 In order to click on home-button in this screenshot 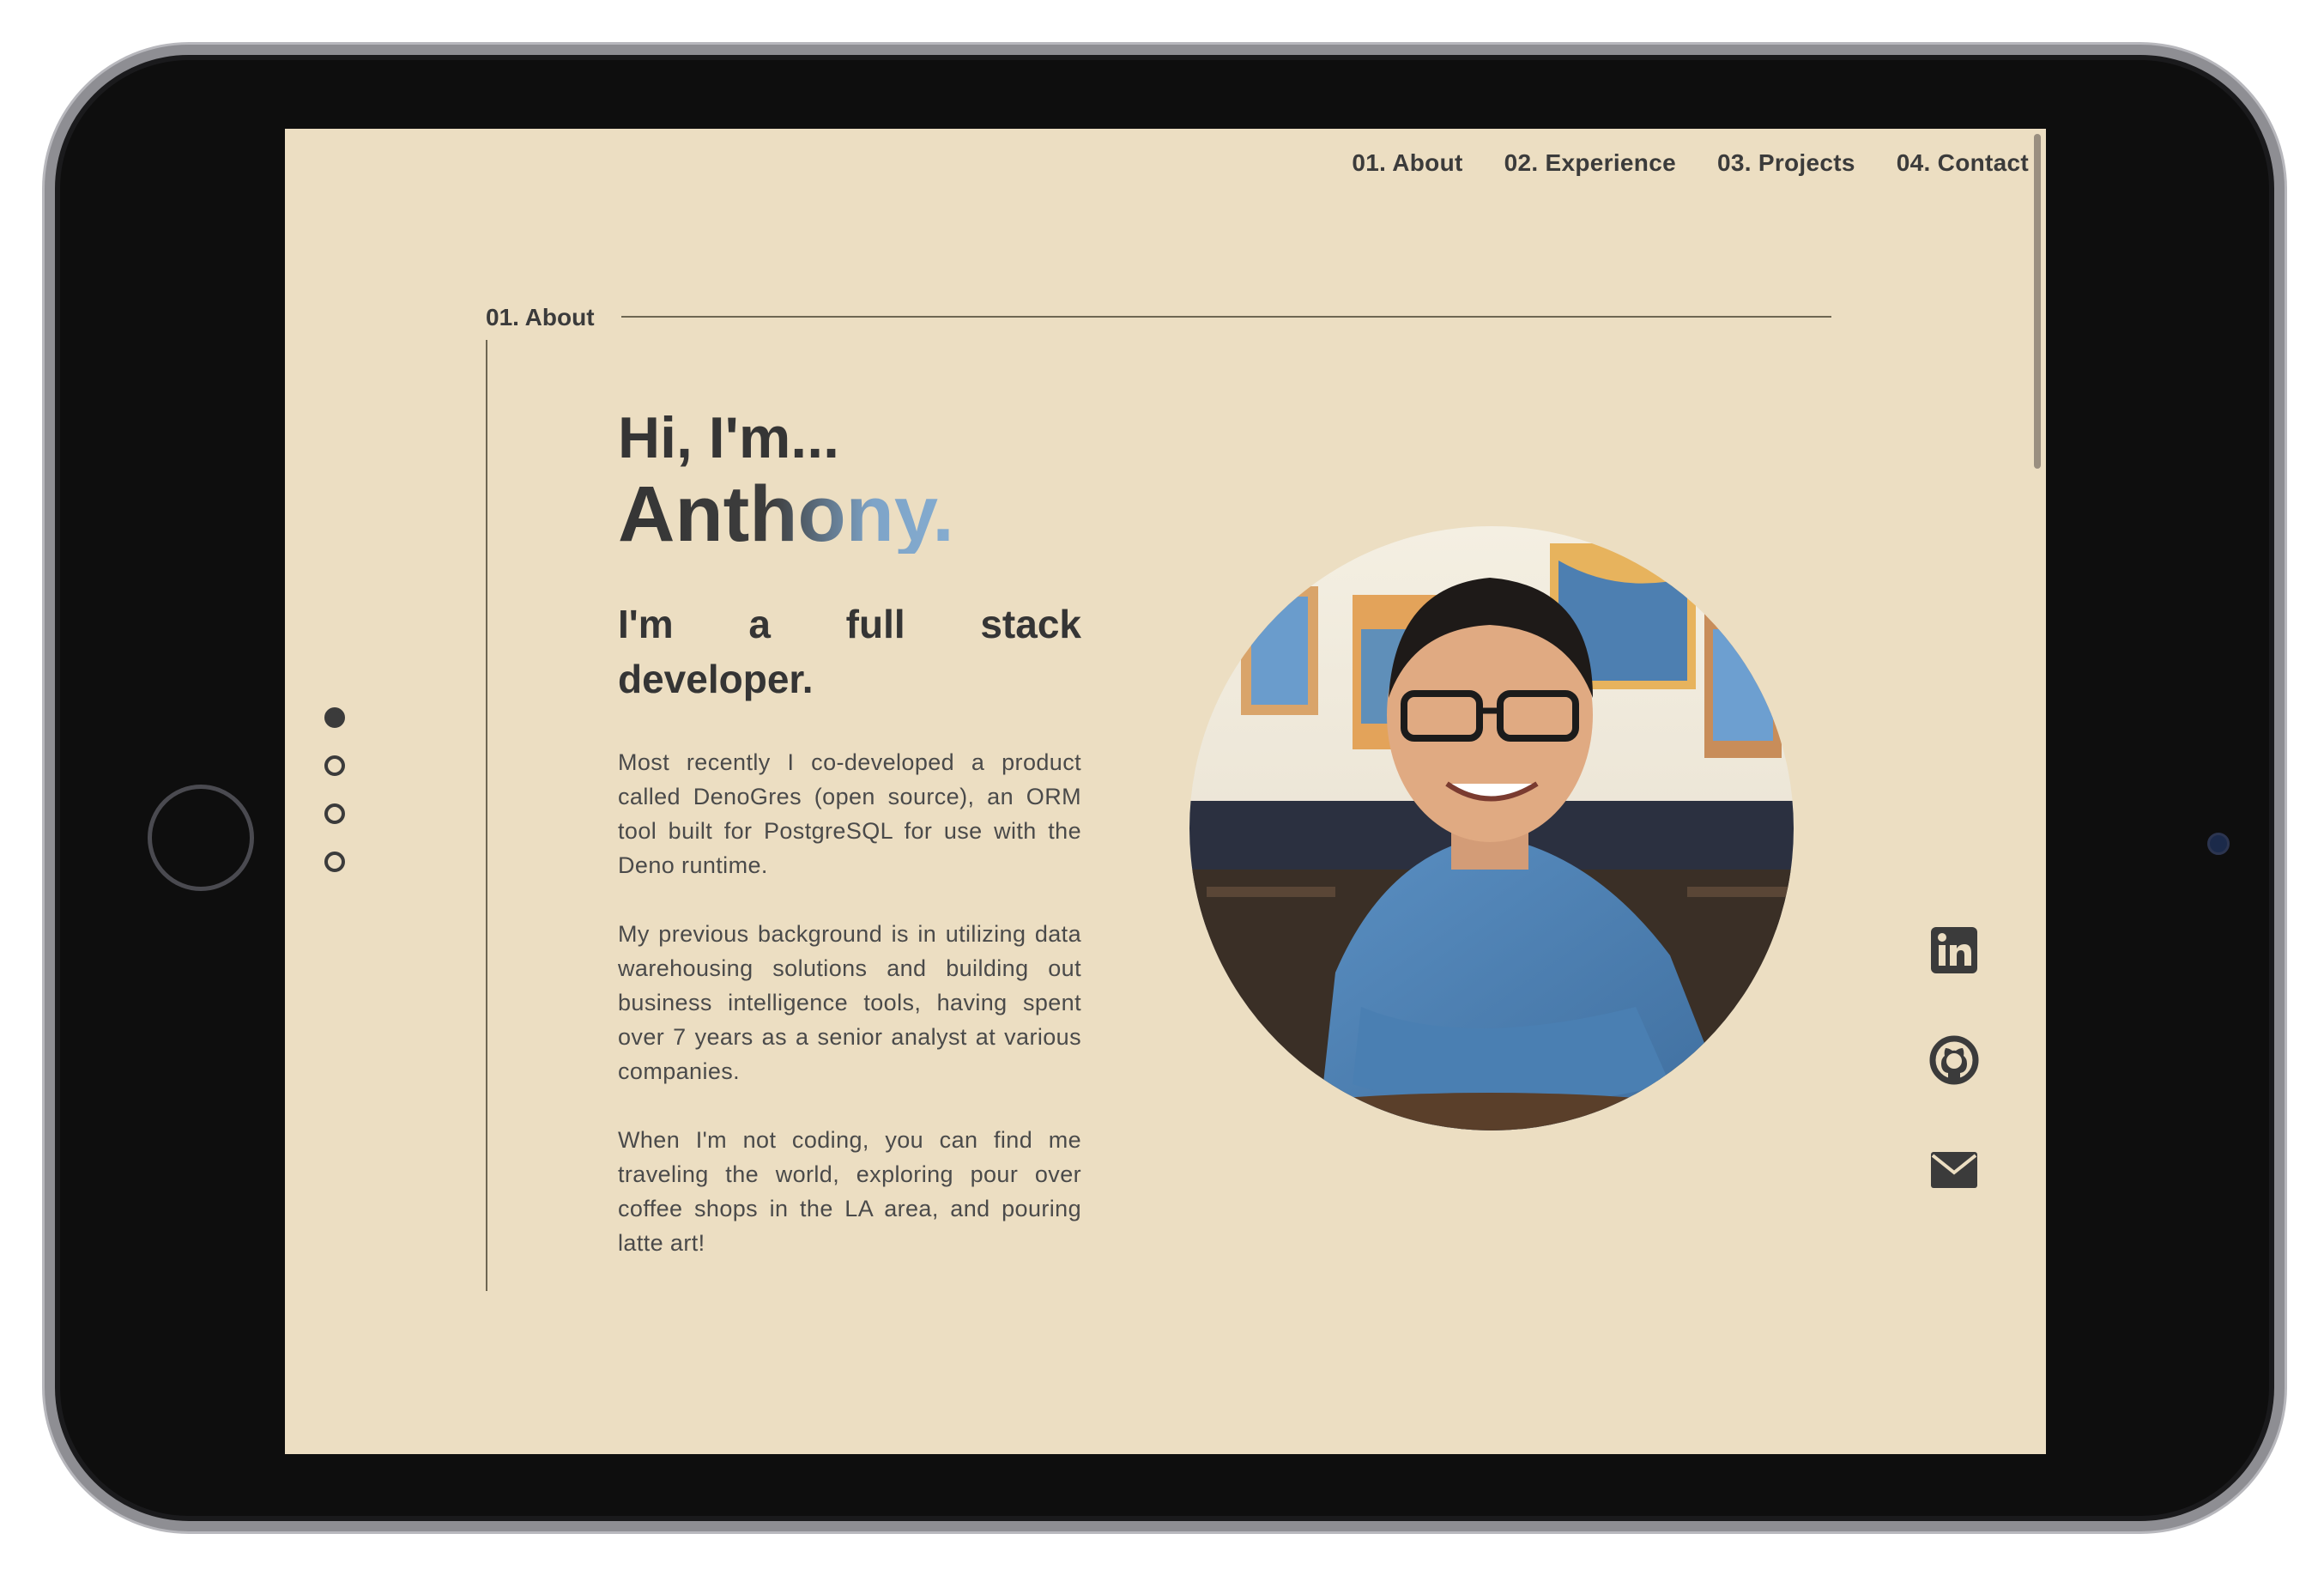, I will do `click(201, 838)`.